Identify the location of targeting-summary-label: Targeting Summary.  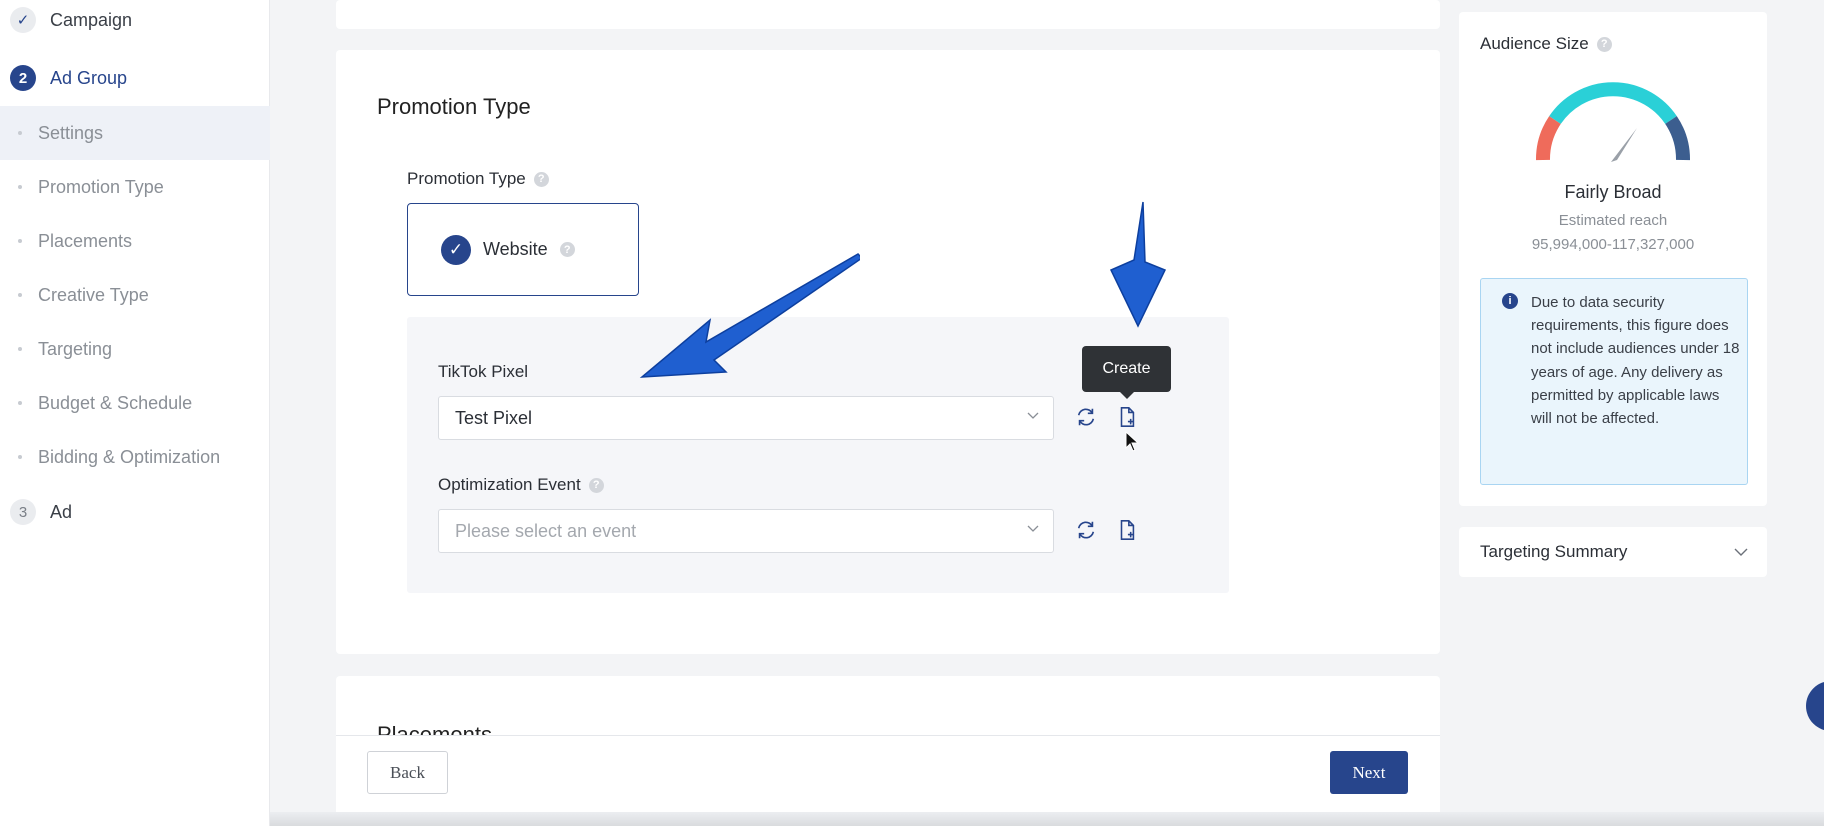
(1554, 551).